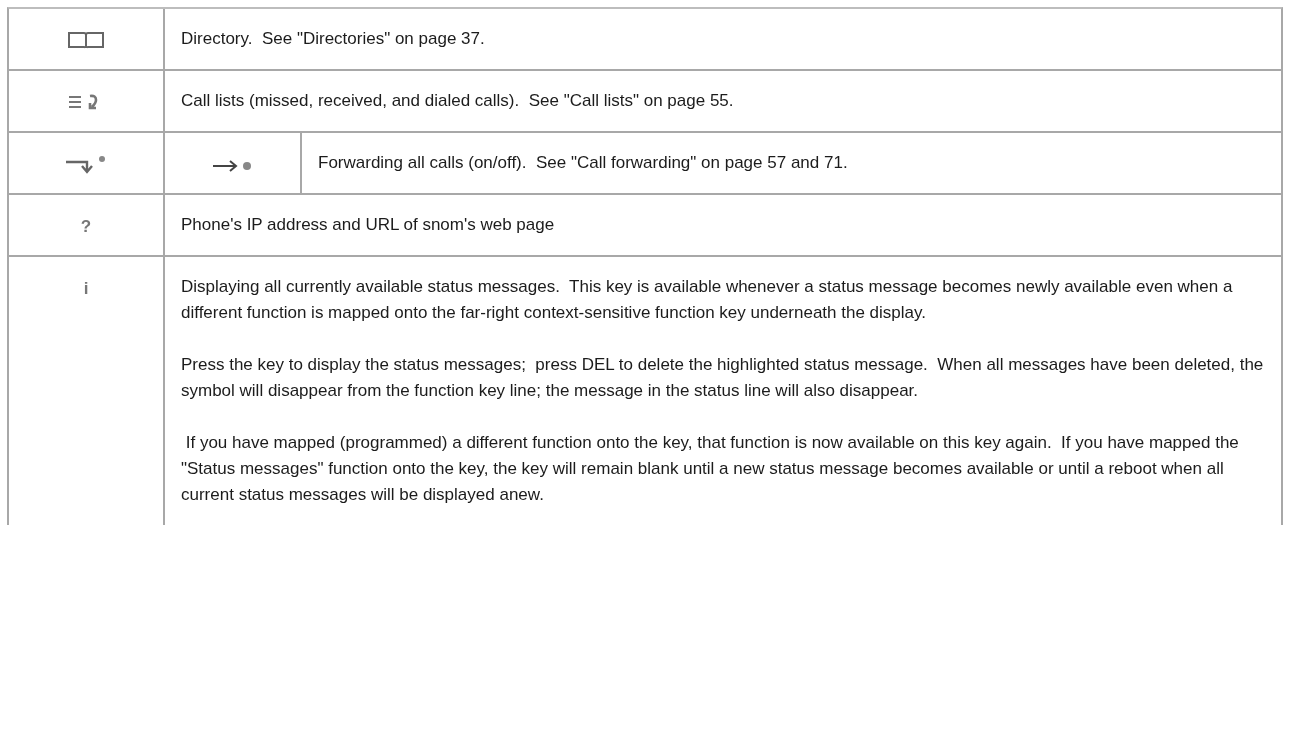 This screenshot has width=1290, height=731. Describe the element at coordinates (723, 378) in the screenshot. I see `description-text: Press the key to display the status messages; press DEL to delete the highlighted status message. When all messages have been deleted, the symbol will disappear from the function key line; the message in the status line will also disappear.` at that location.